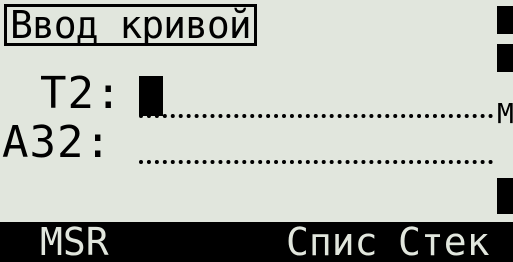 The width and height of the screenshot is (513, 262). What do you see at coordinates (316, 162) in the screenshot?
I see `field-input-a32` at bounding box center [316, 162].